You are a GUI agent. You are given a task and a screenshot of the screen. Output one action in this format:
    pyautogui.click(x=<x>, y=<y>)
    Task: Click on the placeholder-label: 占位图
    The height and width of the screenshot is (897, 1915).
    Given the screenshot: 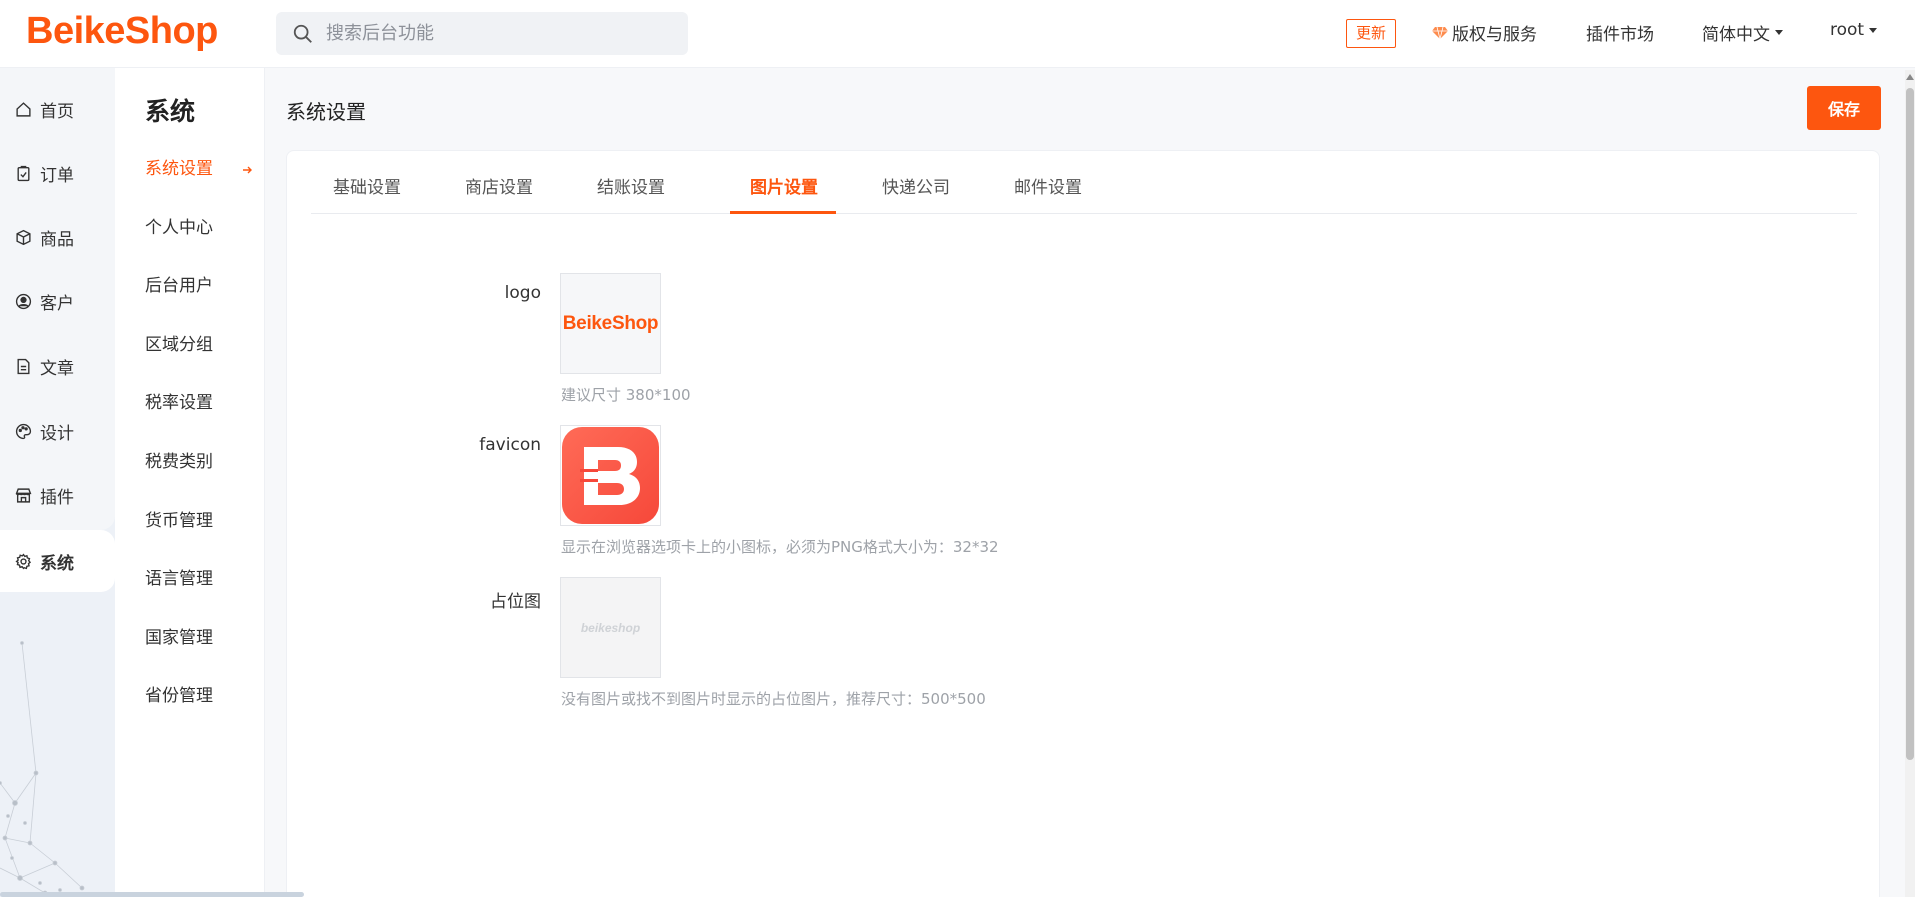 What is the action you would take?
    pyautogui.click(x=515, y=602)
    